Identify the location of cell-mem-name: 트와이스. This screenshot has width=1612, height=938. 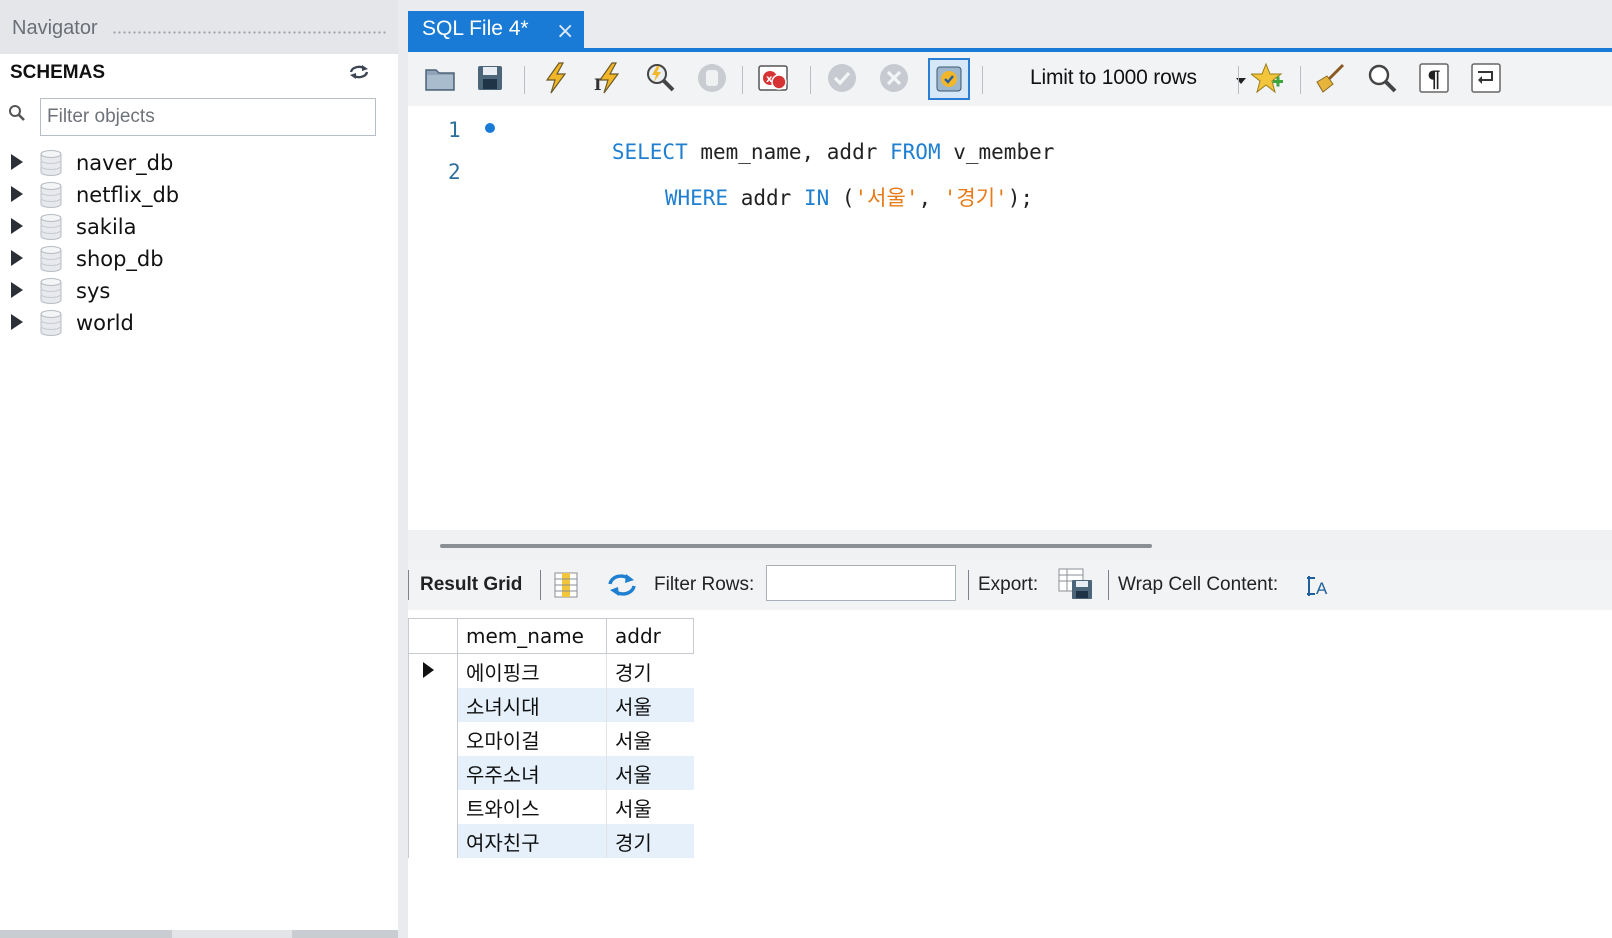
(532, 807).